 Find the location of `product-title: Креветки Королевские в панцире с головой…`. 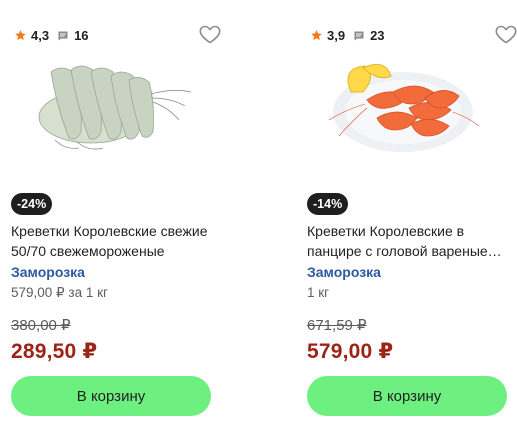

product-title: Креветки Королевские в панцире с головой… is located at coordinates (409, 241).